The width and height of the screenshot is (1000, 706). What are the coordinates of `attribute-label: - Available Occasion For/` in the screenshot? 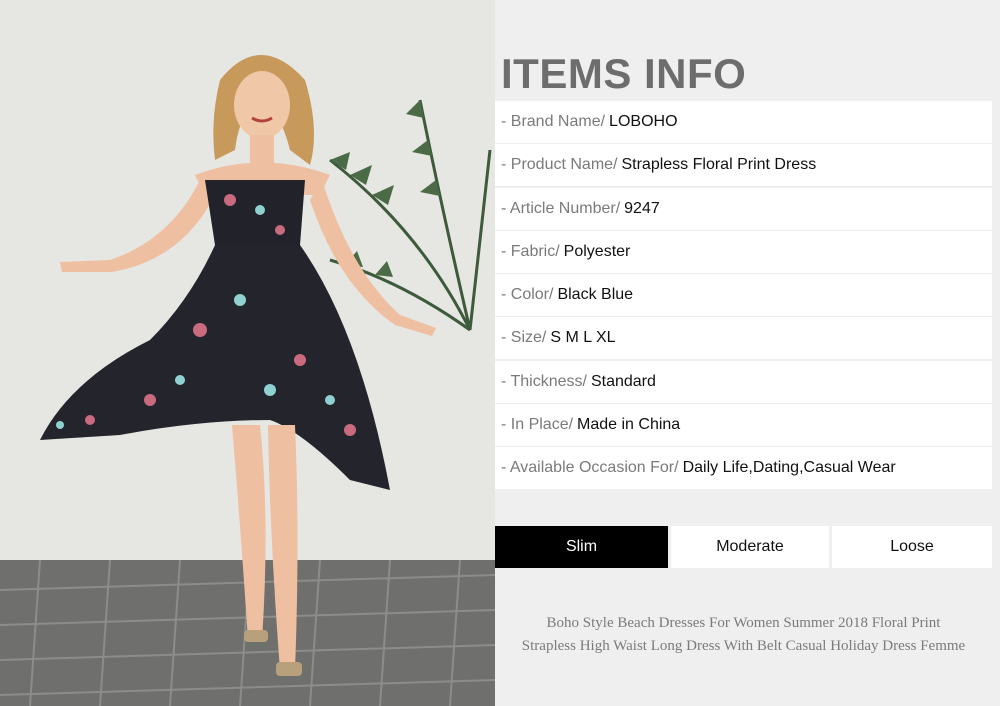 It's located at (590, 468).